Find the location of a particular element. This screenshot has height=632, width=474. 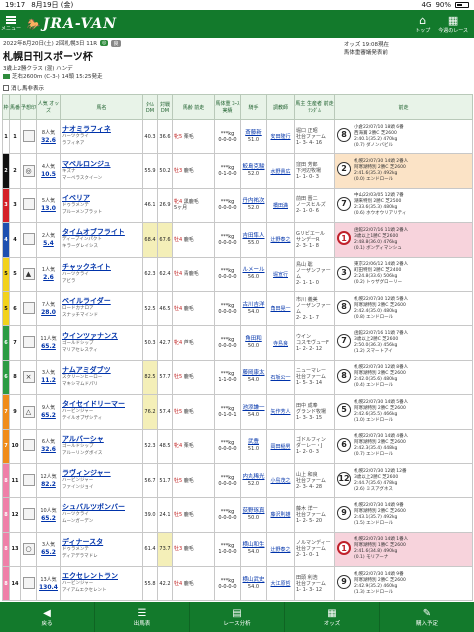

popularity-odds: 11人気 65.2 is located at coordinates (48, 343).